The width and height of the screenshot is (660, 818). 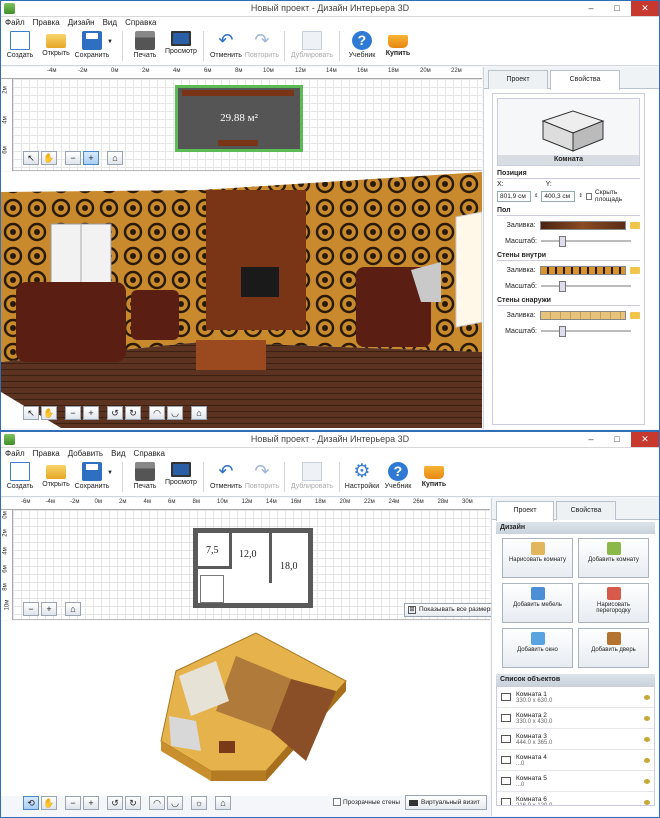 What do you see at coordinates (575, 781) in the screenshot?
I see `list-item: Комната 5 ...0` at bounding box center [575, 781].